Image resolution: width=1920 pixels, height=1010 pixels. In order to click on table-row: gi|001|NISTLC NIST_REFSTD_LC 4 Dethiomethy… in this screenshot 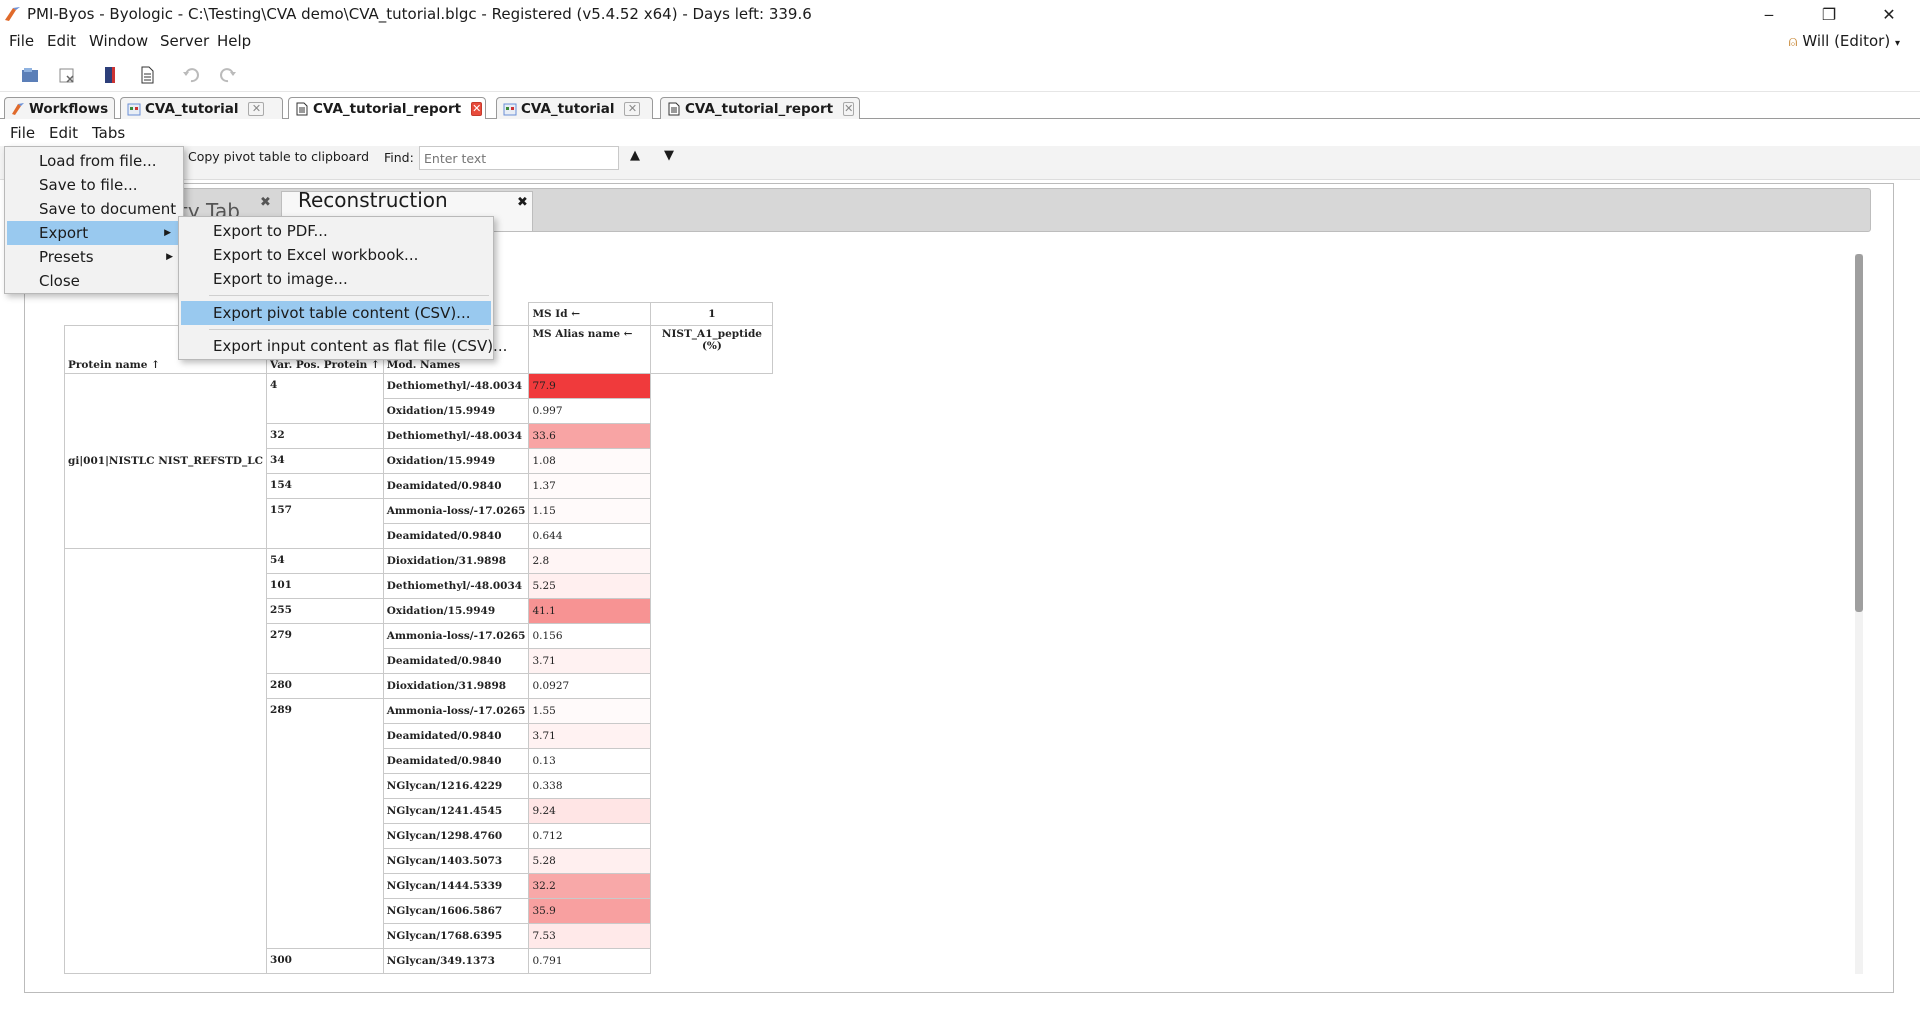, I will do `click(418, 461)`.